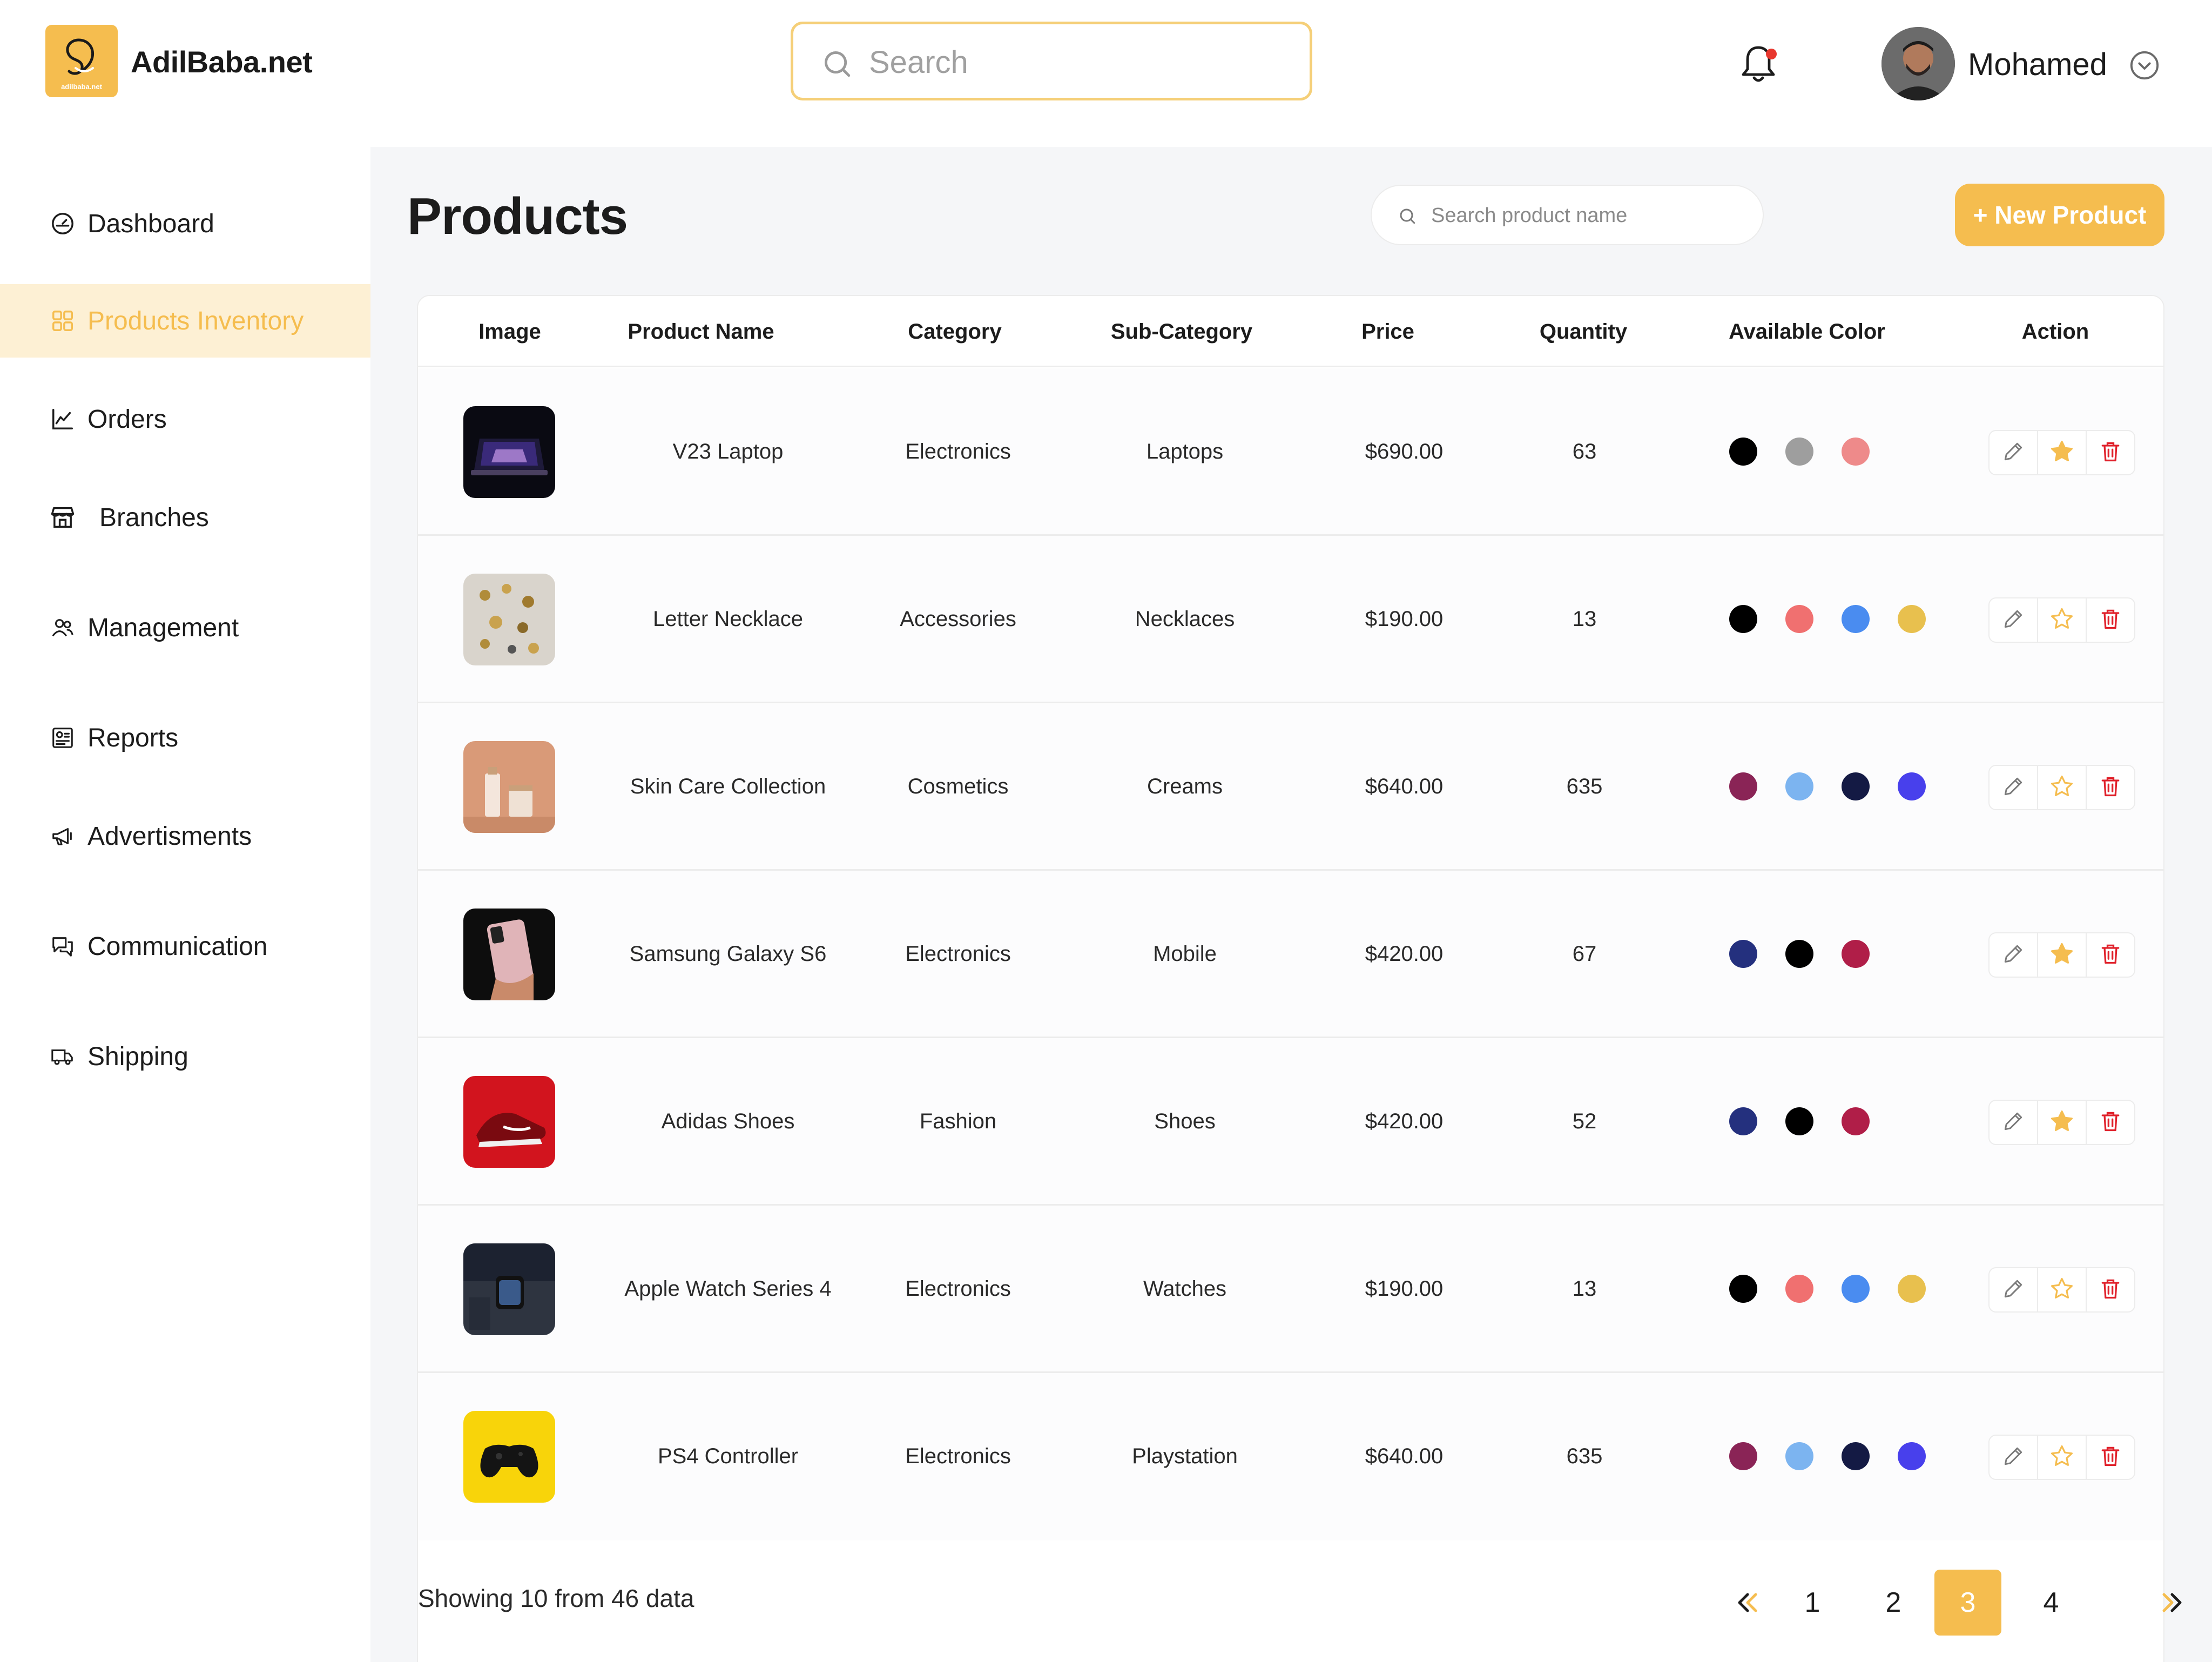 Image resolution: width=2212 pixels, height=1662 pixels. What do you see at coordinates (955, 332) in the screenshot?
I see `column-header-category: Category` at bounding box center [955, 332].